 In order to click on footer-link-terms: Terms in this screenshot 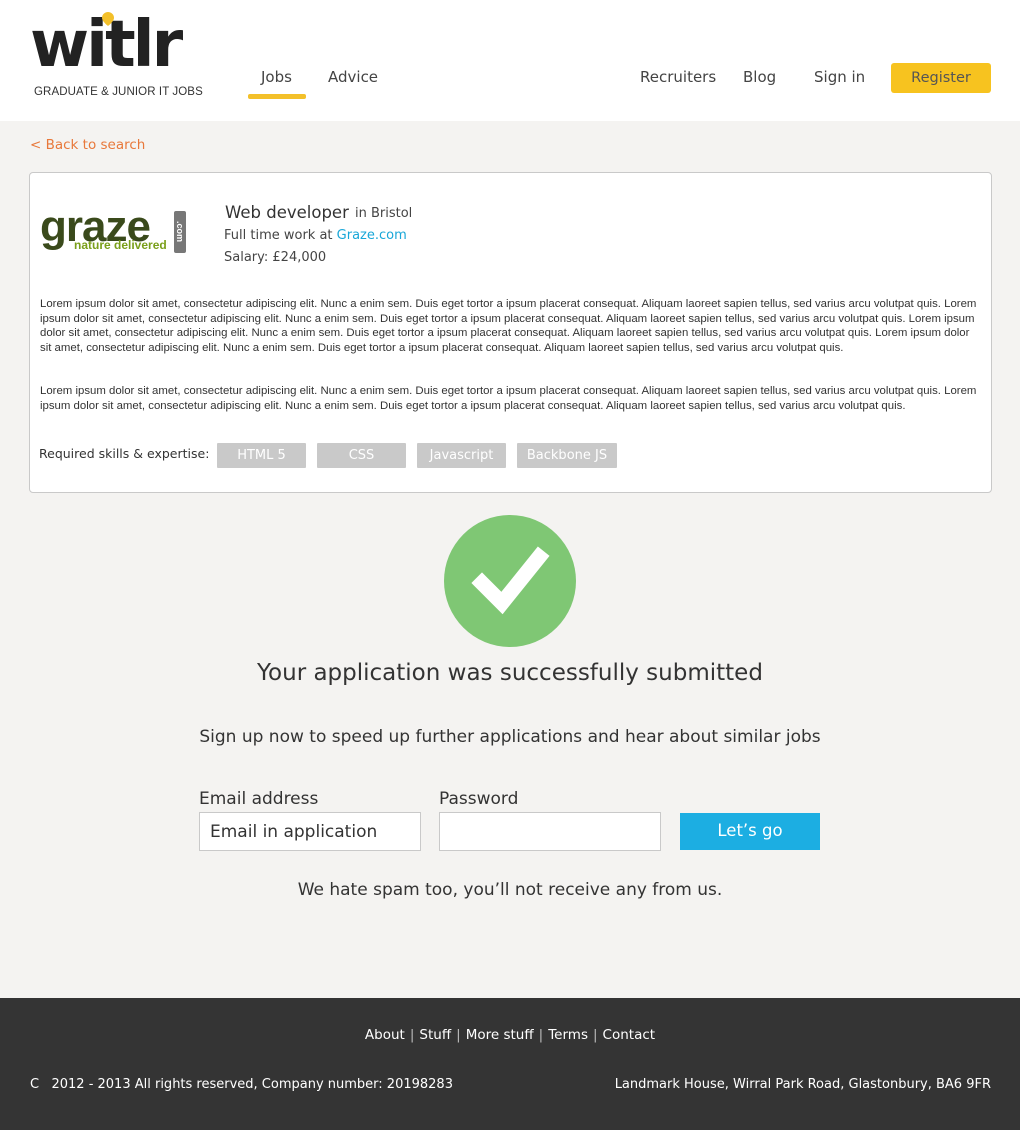, I will do `click(568, 1035)`.